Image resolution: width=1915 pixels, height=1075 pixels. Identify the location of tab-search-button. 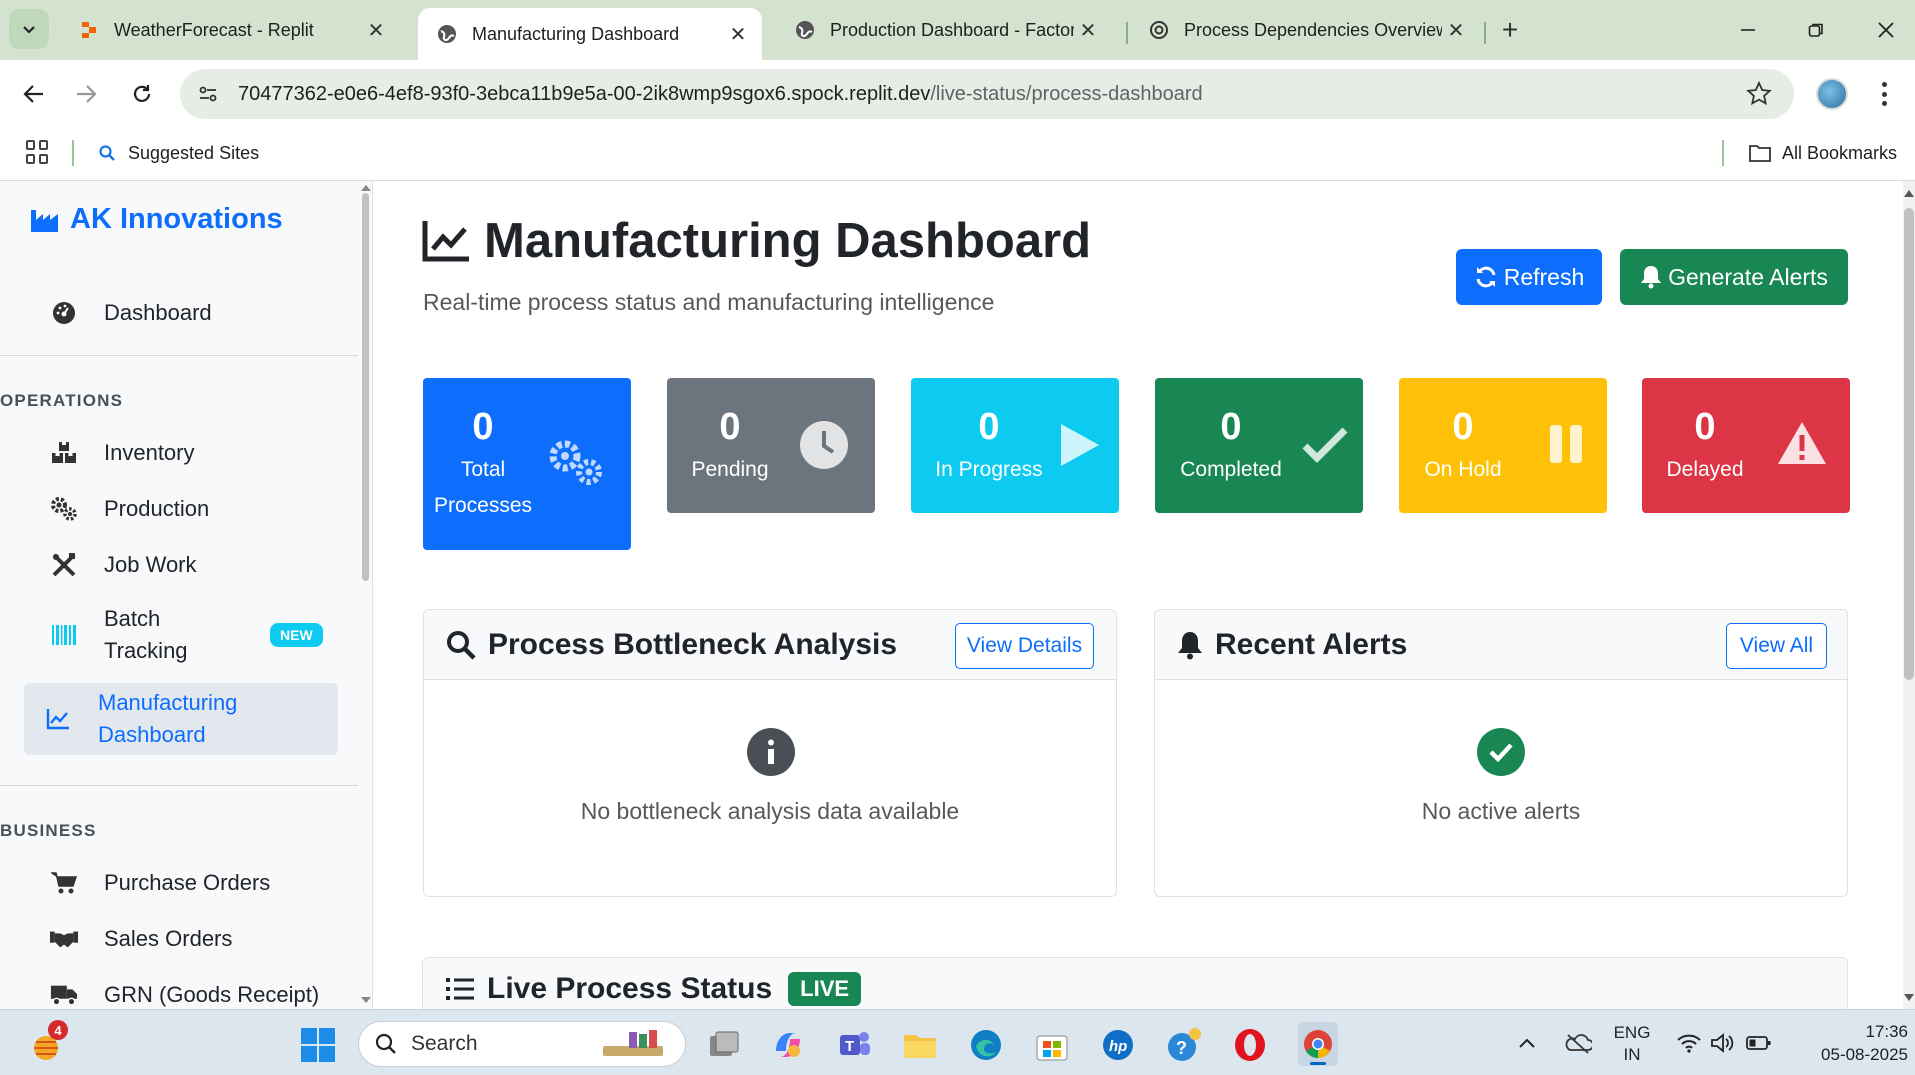
(29, 29).